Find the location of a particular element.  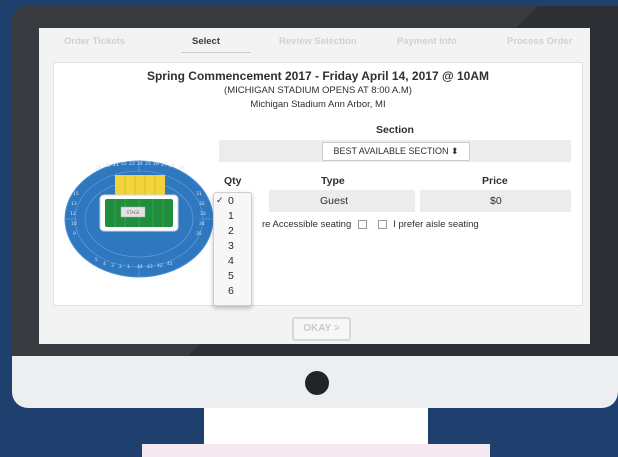

checkmark-icon: ✓ is located at coordinates (220, 200).